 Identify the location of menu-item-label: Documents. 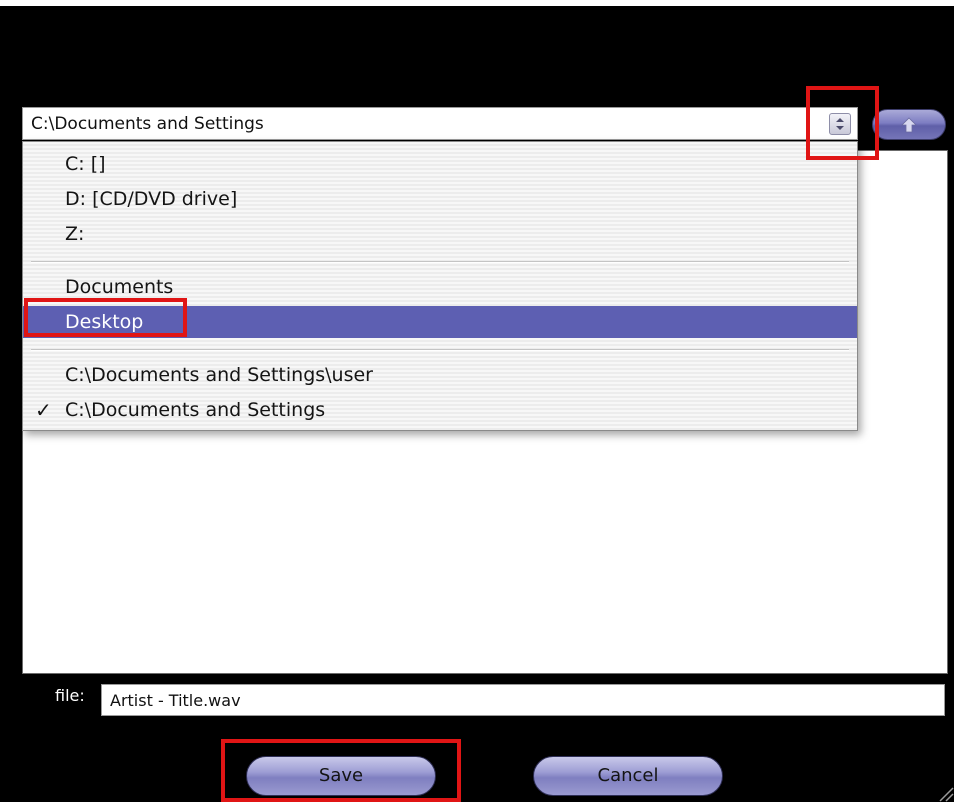
(119, 287).